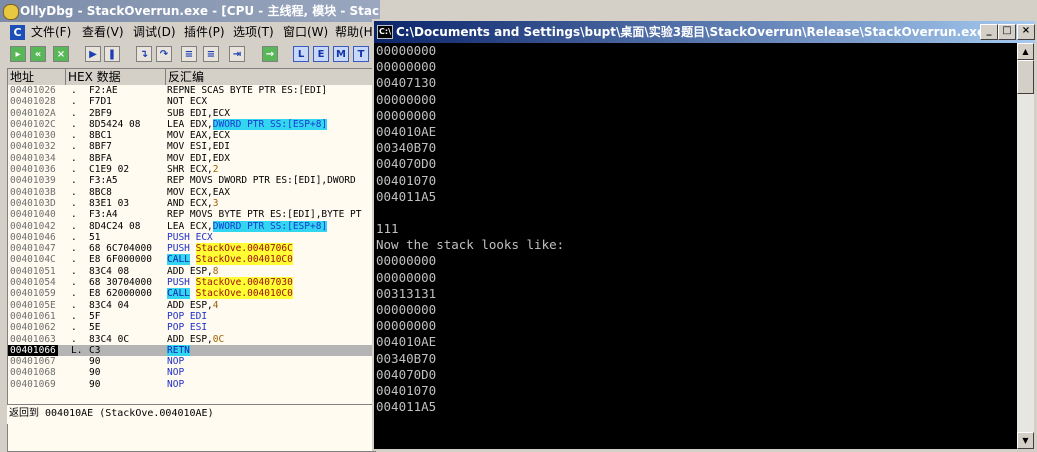  I want to click on disassembly-row: 00401032. 8BF7 MOV ESI,EDI, so click(191, 146).